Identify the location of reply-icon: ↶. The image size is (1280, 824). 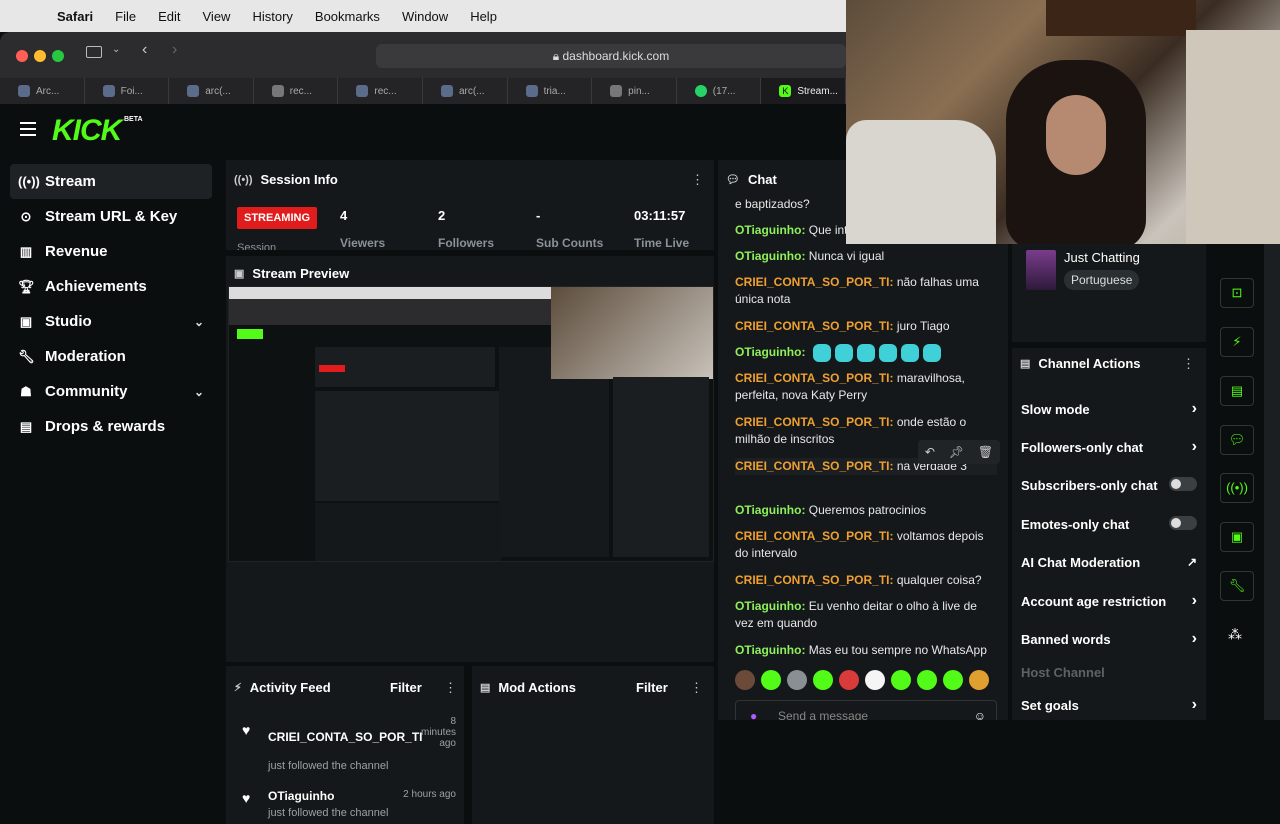
(930, 452).